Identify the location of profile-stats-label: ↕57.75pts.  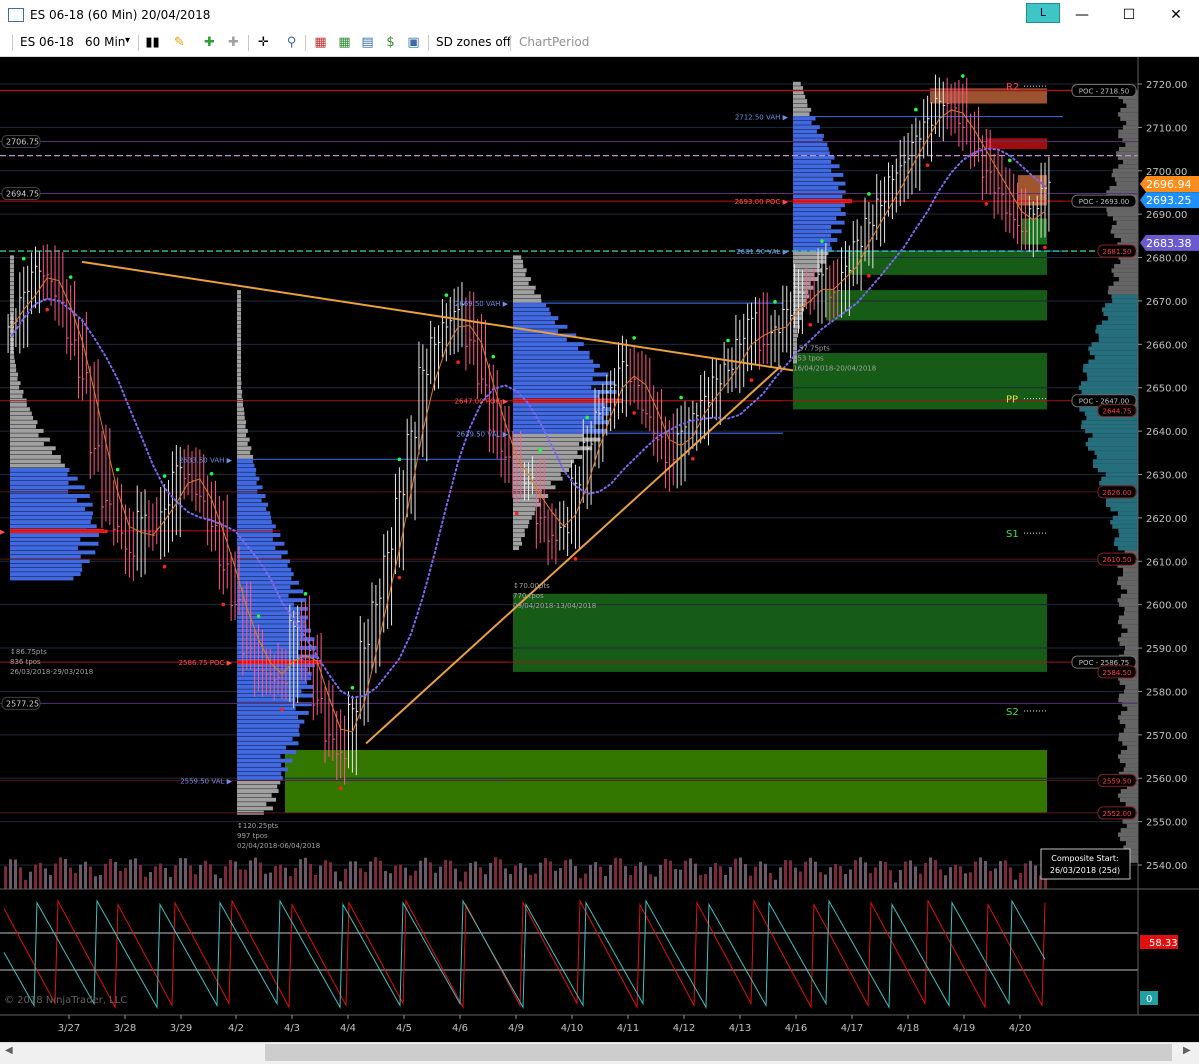
(811, 349).